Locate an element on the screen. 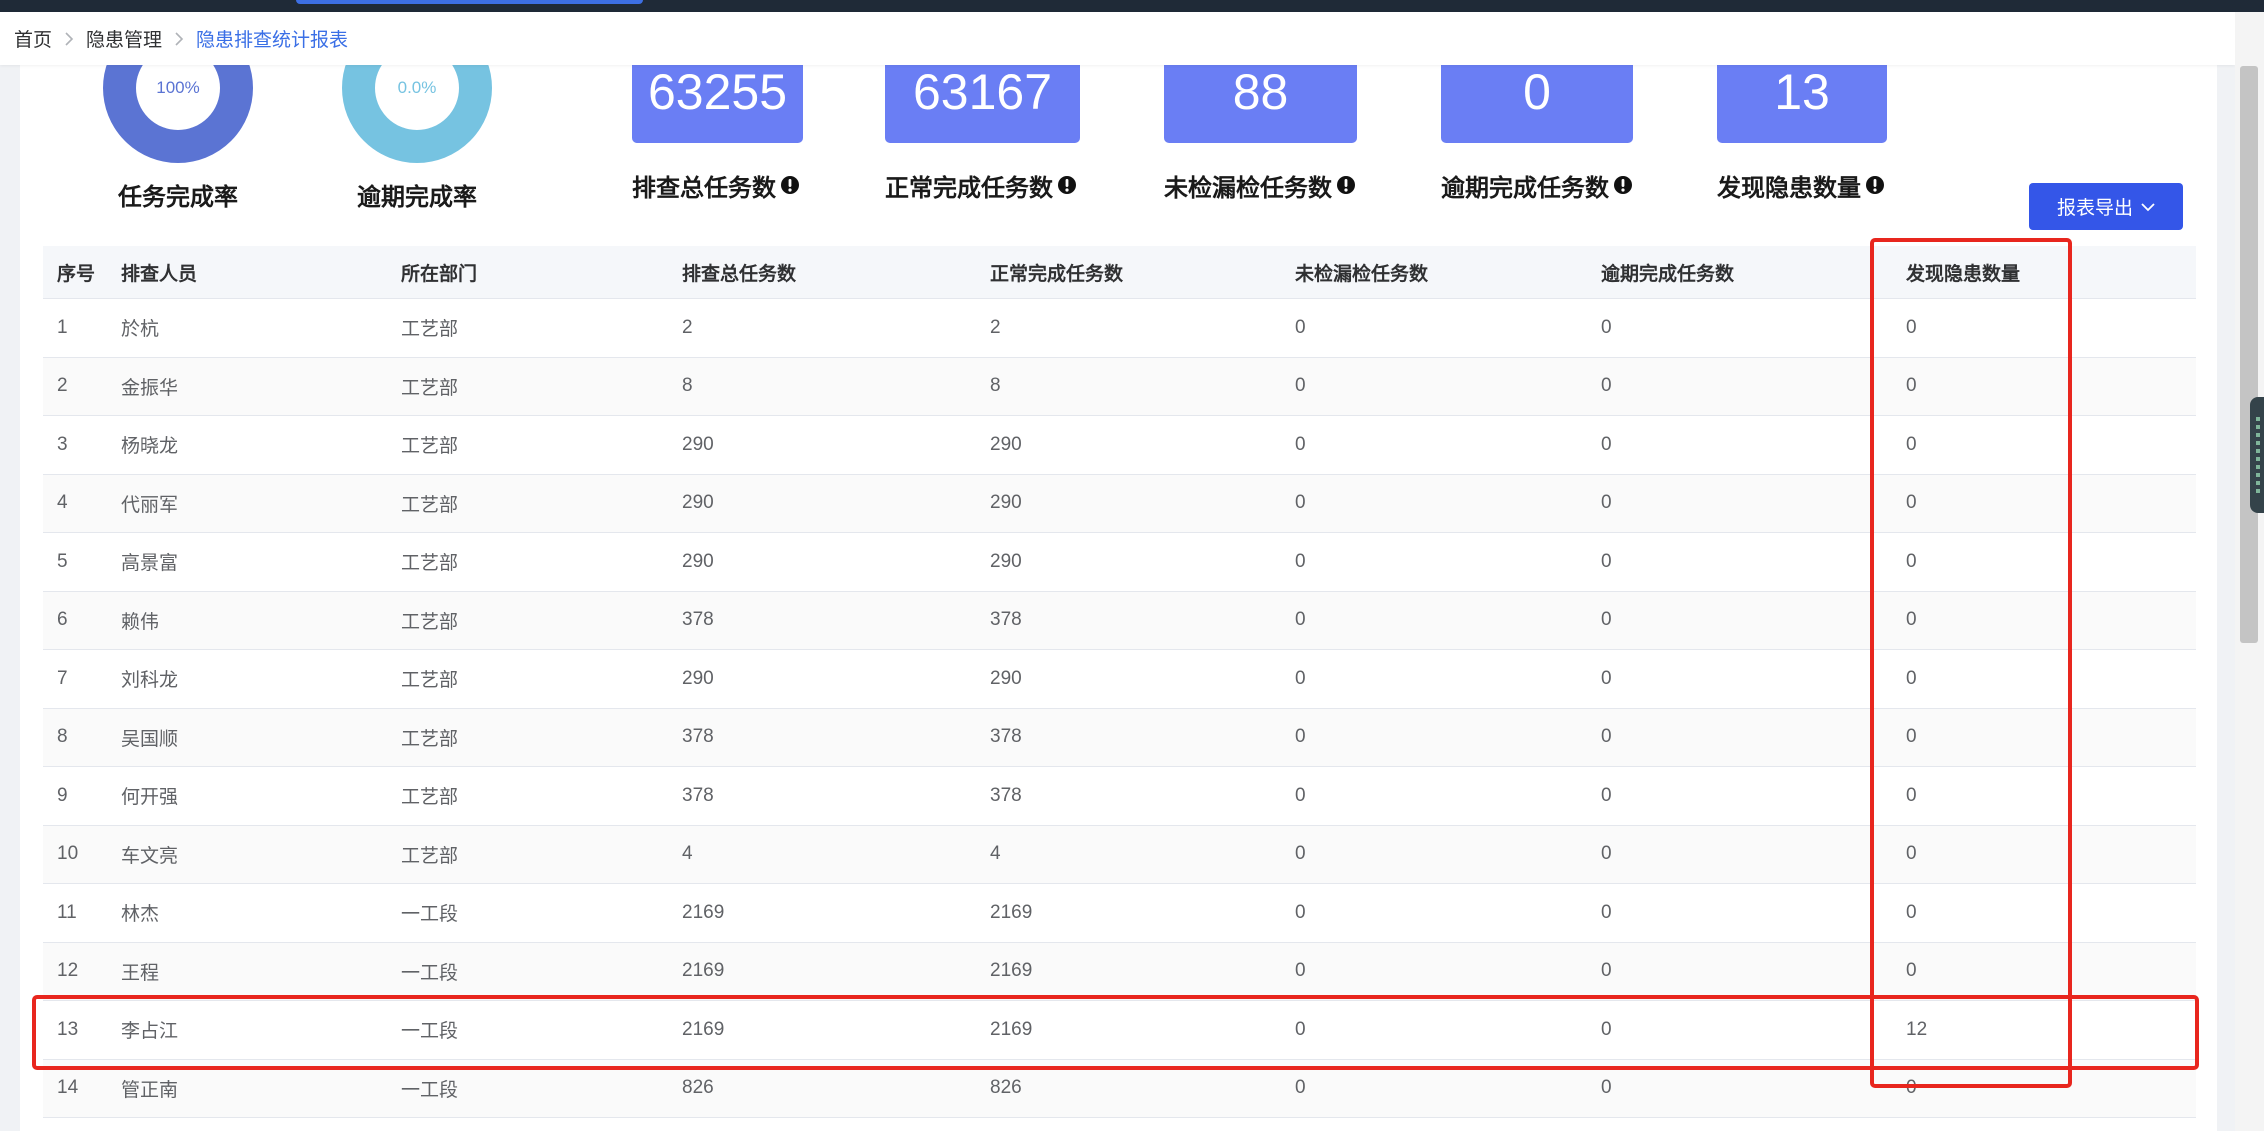 Image resolution: width=2264 pixels, height=1131 pixels. stat-value: 13 is located at coordinates (1802, 92).